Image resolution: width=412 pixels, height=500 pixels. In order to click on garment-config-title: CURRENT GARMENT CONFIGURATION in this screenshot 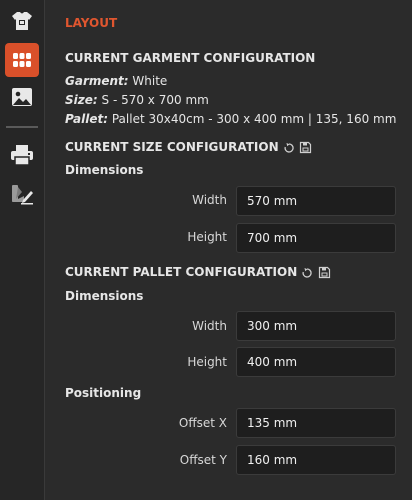, I will do `click(190, 58)`.